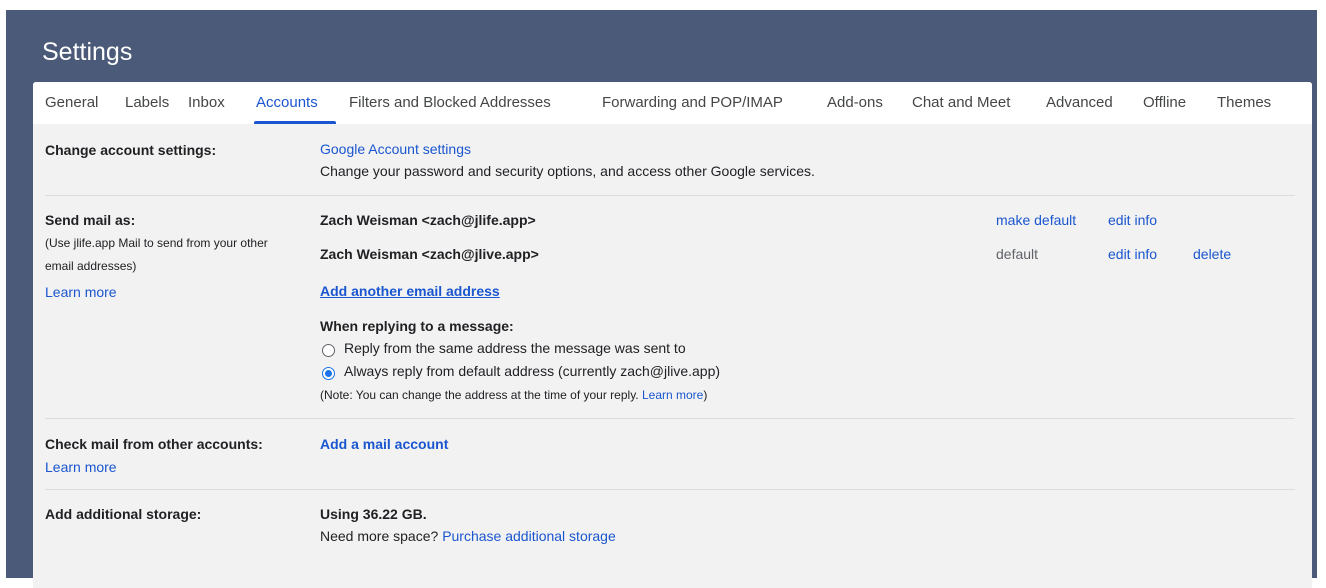 This screenshot has height=588, width=1326. I want to click on purchase-storage-link: Purchase additional storage, so click(529, 536).